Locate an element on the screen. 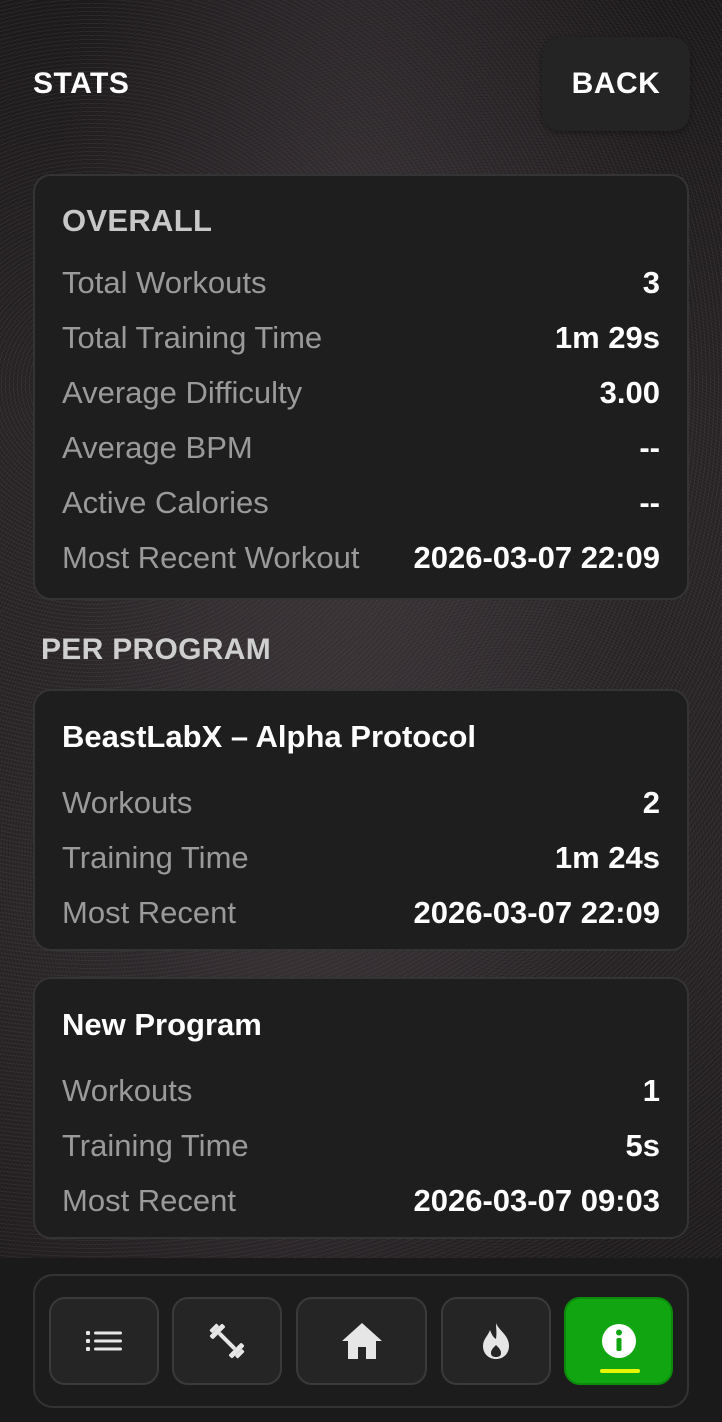 This screenshot has width=722, height=1422. stat-value: 1m 29s is located at coordinates (607, 337).